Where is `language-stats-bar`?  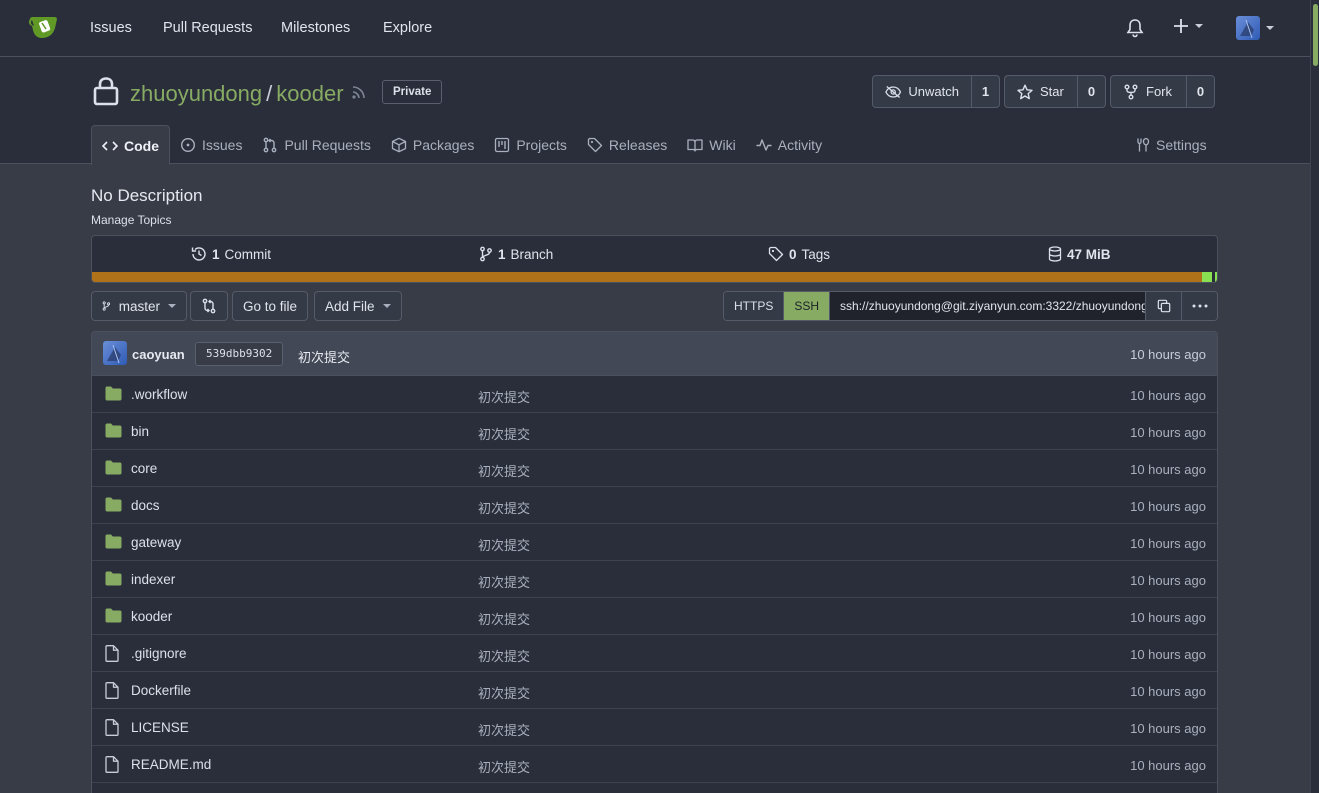 language-stats-bar is located at coordinates (654, 277).